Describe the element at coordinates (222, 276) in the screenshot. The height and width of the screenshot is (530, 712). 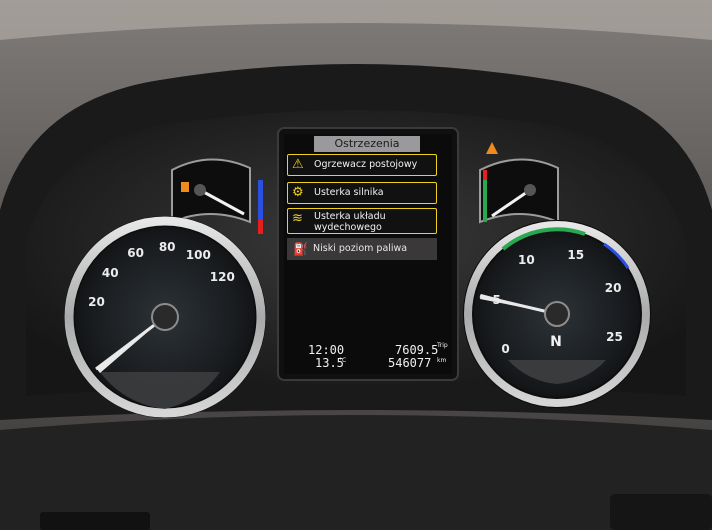
I see `speed-label: 120` at that location.